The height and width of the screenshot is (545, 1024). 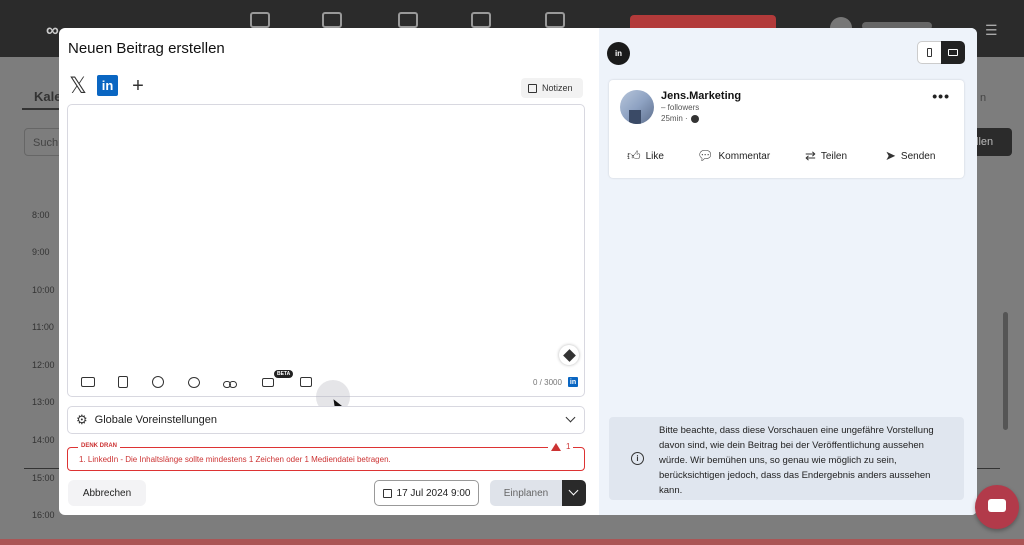 What do you see at coordinates (107, 85) in the screenshot?
I see `linkedin-icon: in` at bounding box center [107, 85].